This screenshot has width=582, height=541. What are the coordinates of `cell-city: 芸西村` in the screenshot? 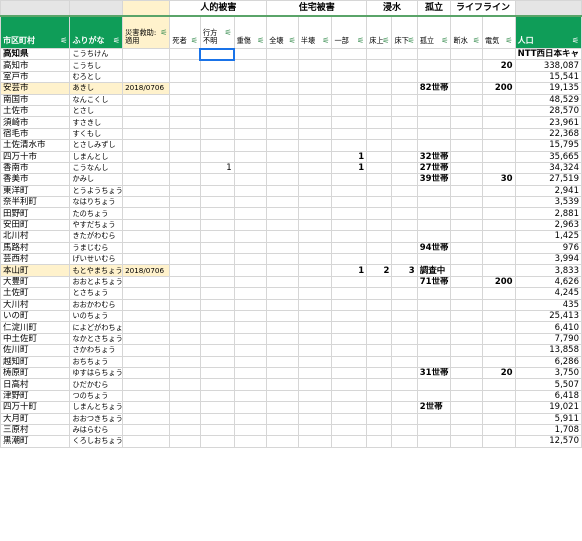 It's located at (35, 259).